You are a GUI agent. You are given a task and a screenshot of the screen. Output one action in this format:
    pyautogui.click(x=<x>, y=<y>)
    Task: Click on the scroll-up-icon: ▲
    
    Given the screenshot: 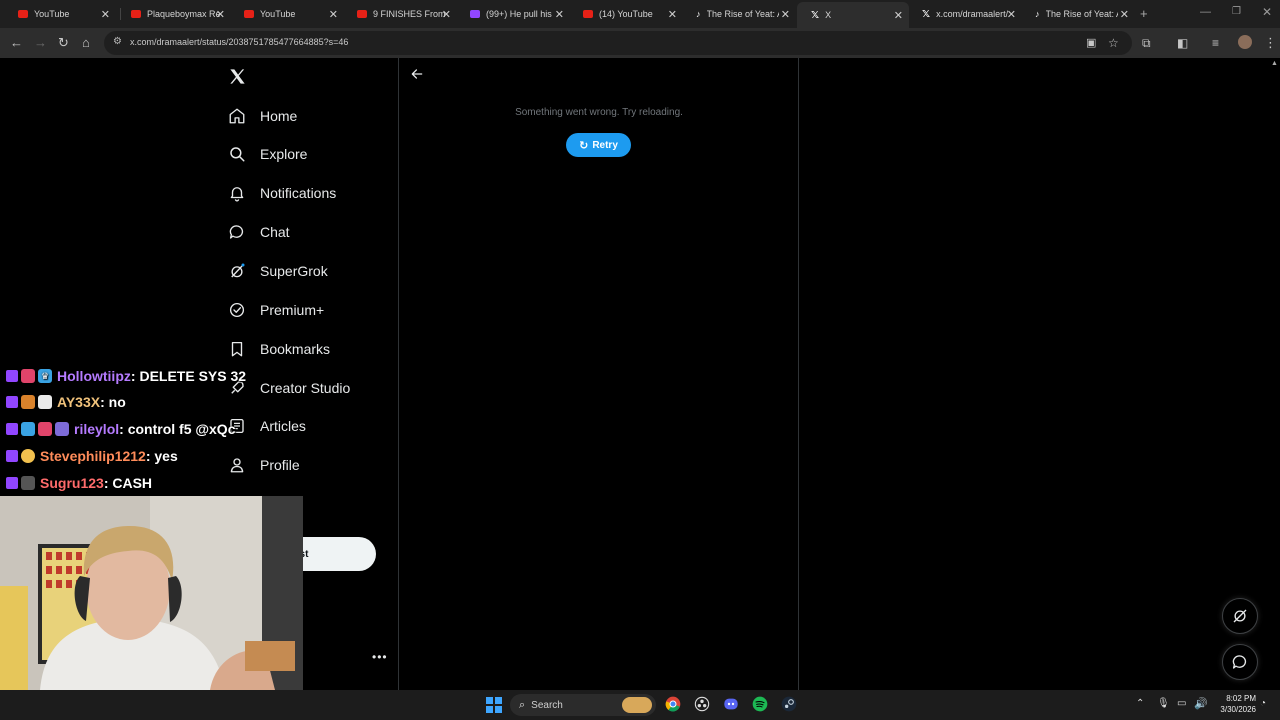 What is the action you would take?
    pyautogui.click(x=1274, y=63)
    